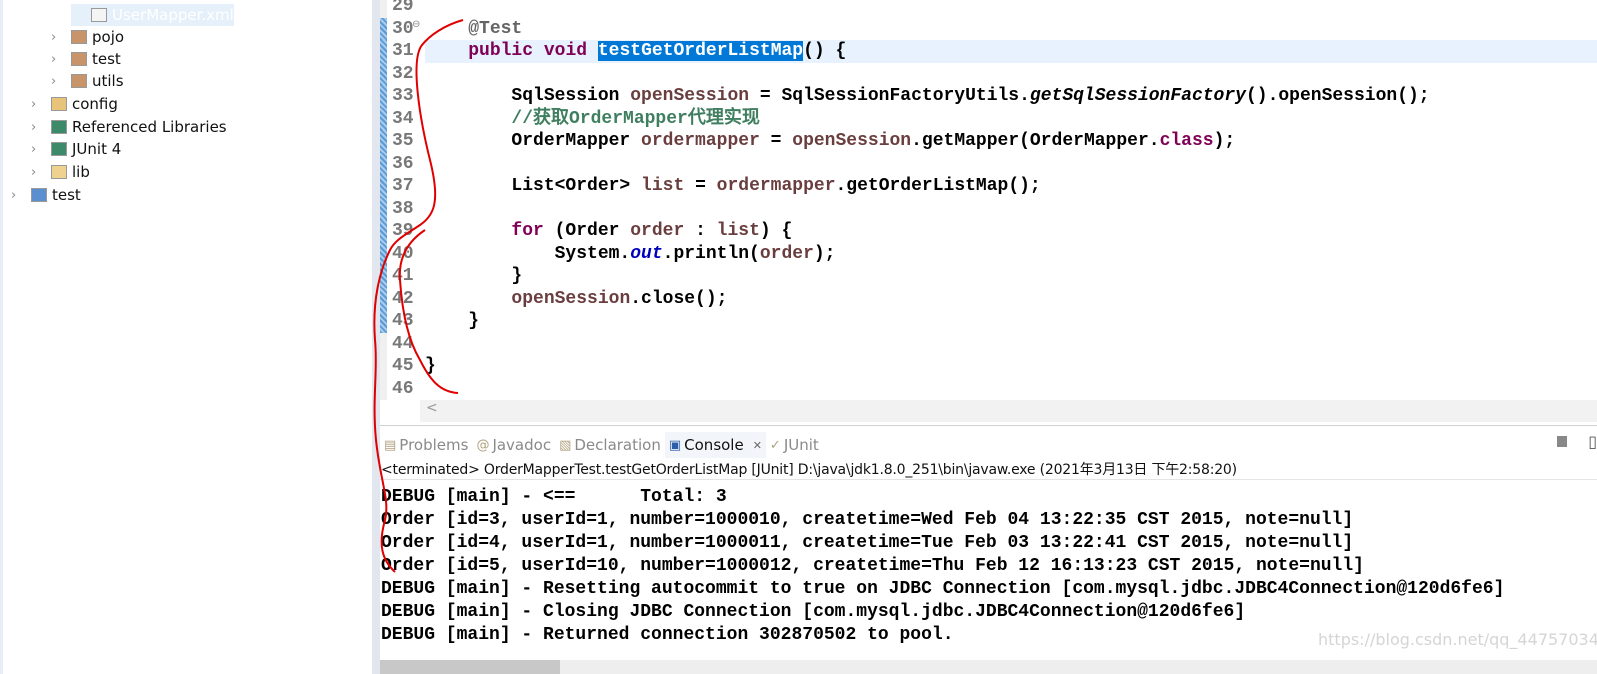 The height and width of the screenshot is (674, 1597). Describe the element at coordinates (1011, 51) in the screenshot. I see `code-line: public void testGetOrderListMap() {` at that location.